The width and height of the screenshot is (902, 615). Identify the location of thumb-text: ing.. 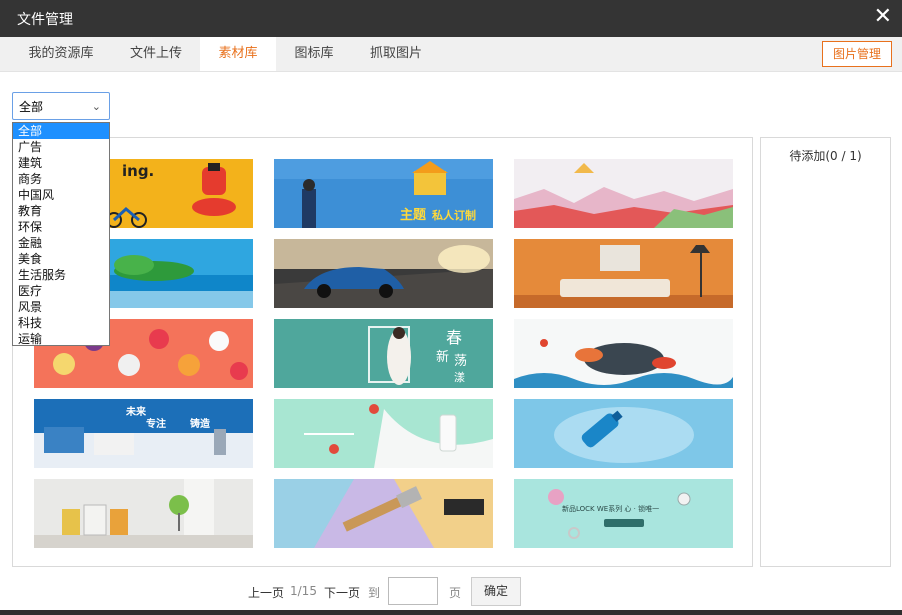
(138, 171).